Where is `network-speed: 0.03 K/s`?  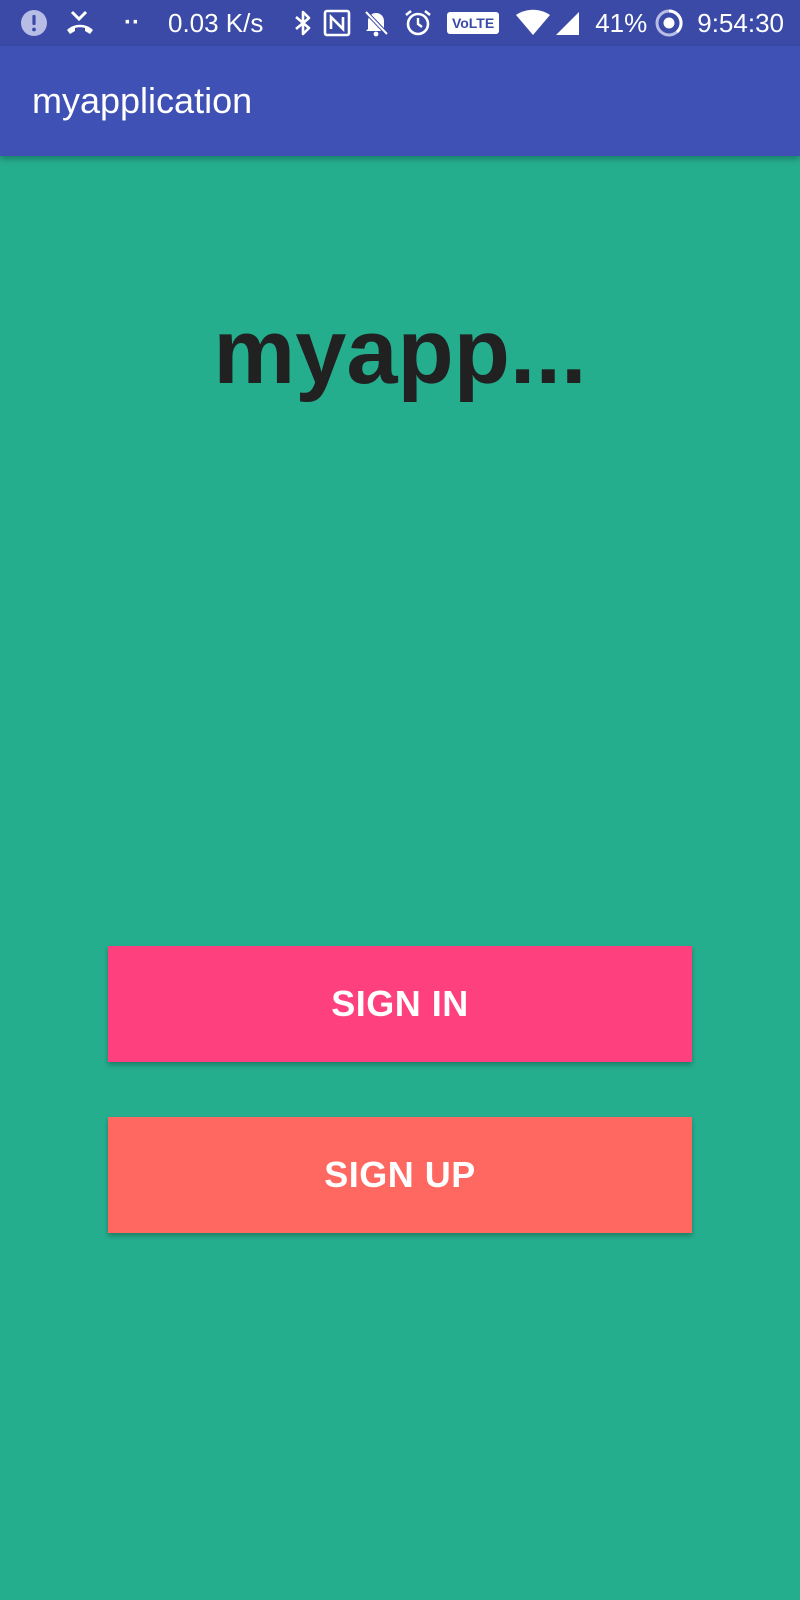 network-speed: 0.03 K/s is located at coordinates (215, 23).